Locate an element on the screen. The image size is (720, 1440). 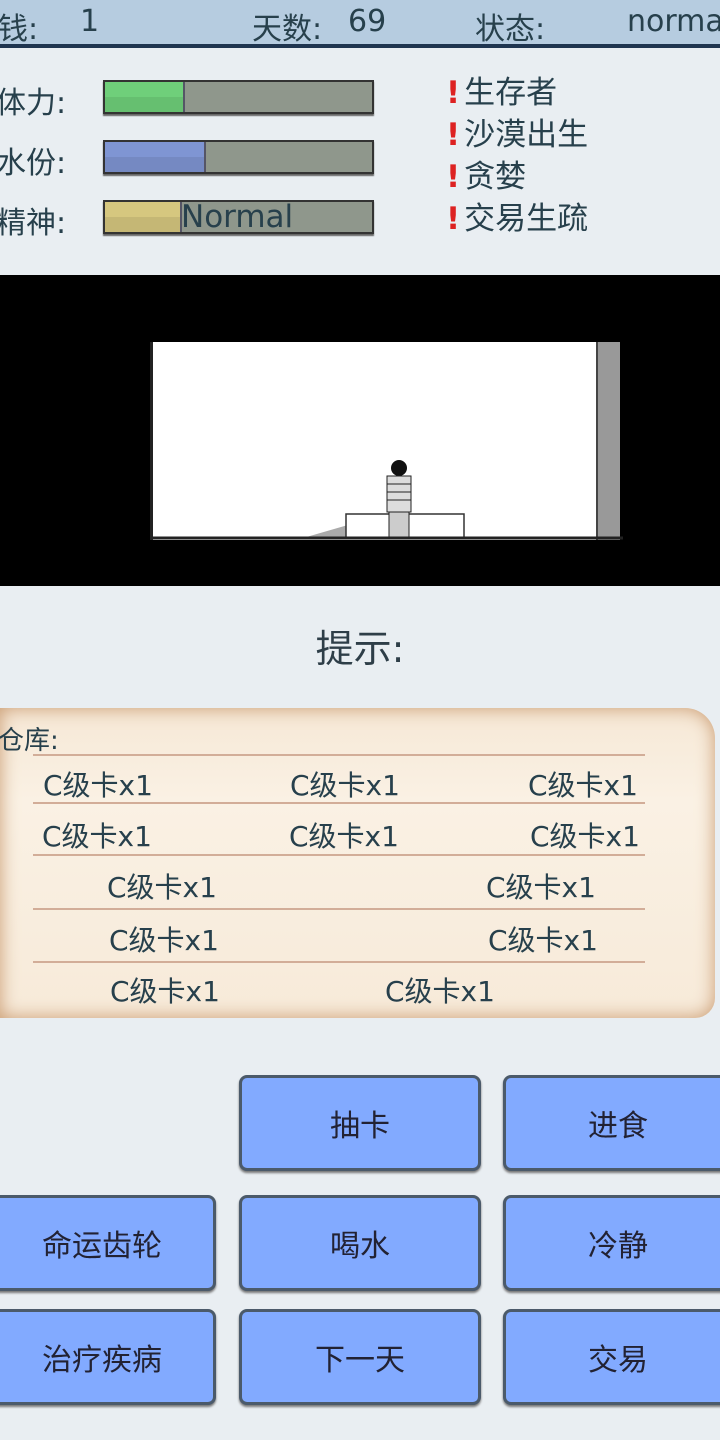
water-bar is located at coordinates (238, 157).